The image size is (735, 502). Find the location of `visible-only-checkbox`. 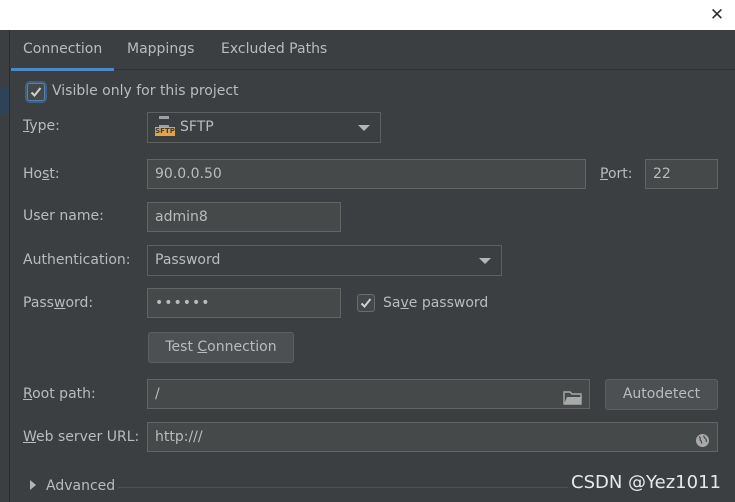

visible-only-checkbox is located at coordinates (36, 92).